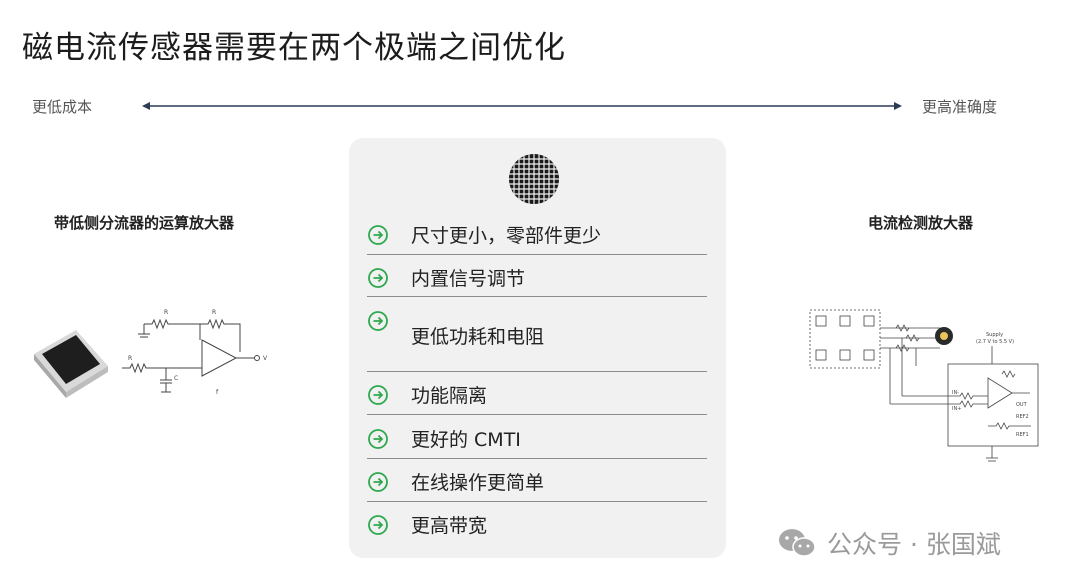 Image resolution: width=1080 pixels, height=585 pixels. Describe the element at coordinates (537, 438) in the screenshot. I see `feature-item: 更好的 CMTI` at that location.